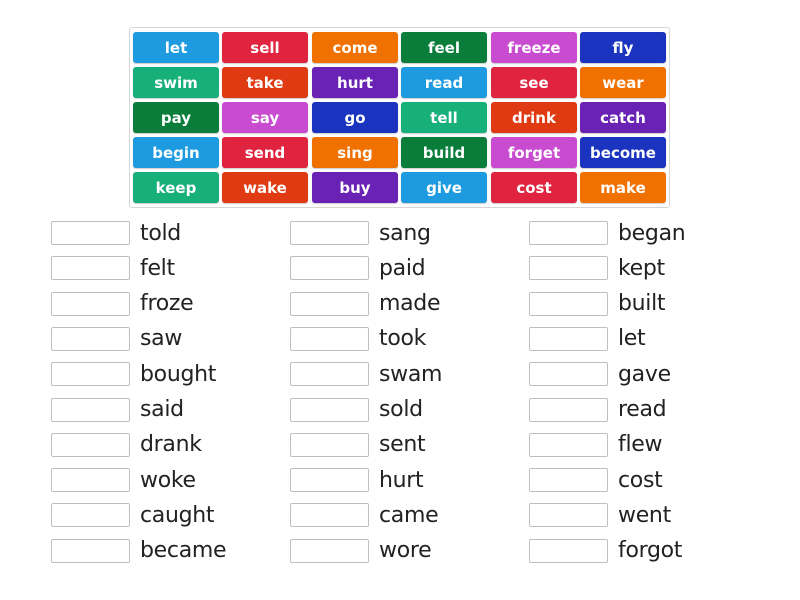  What do you see at coordinates (534, 152) in the screenshot?
I see `word-tile: forget` at bounding box center [534, 152].